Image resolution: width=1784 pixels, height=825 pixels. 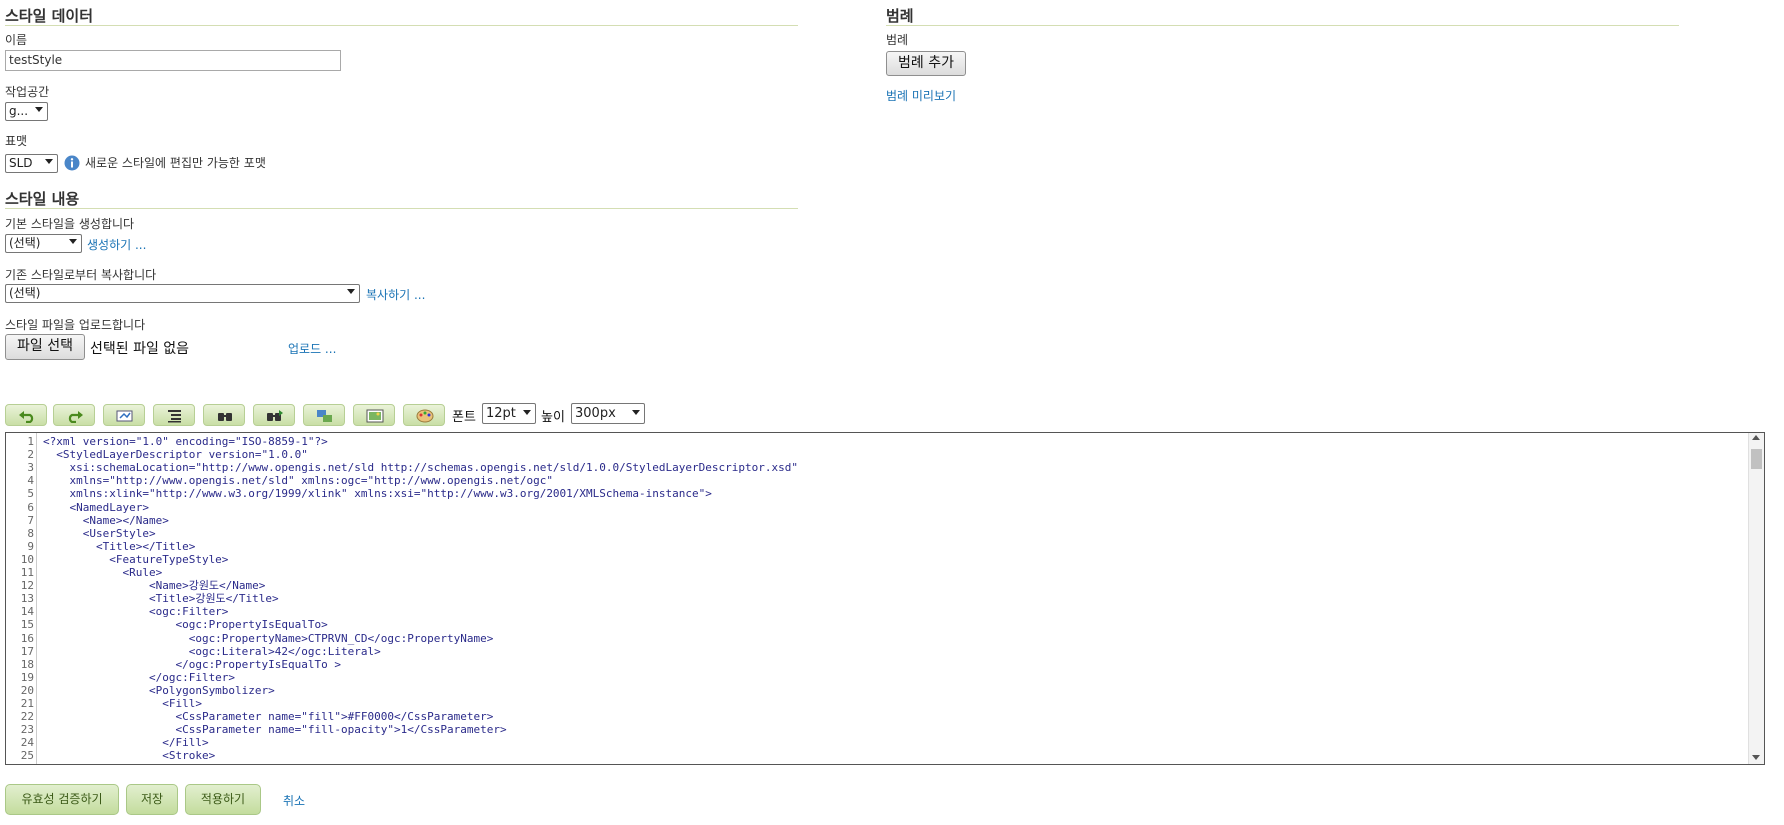 I want to click on legend-heading: 범례, so click(x=900, y=16).